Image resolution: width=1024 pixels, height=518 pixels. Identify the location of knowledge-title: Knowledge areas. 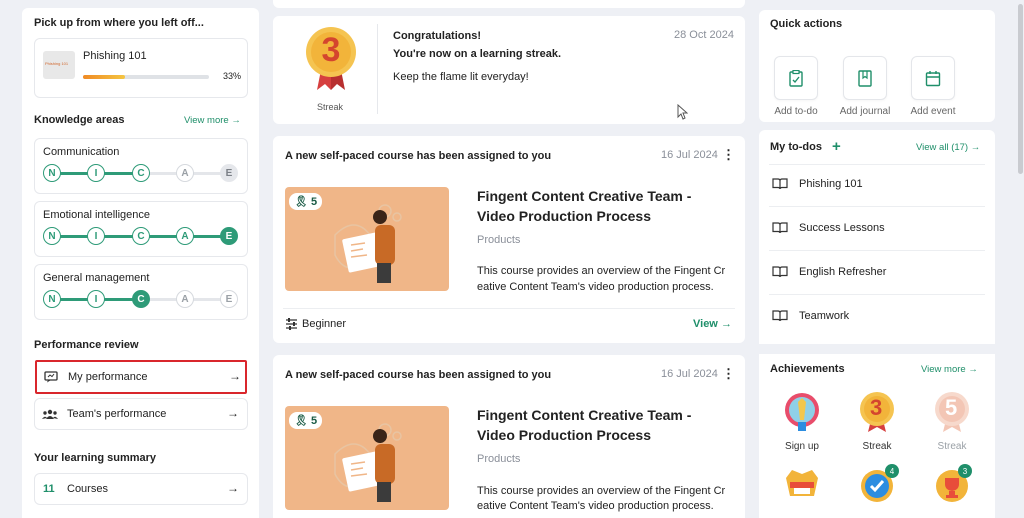
(79, 120).